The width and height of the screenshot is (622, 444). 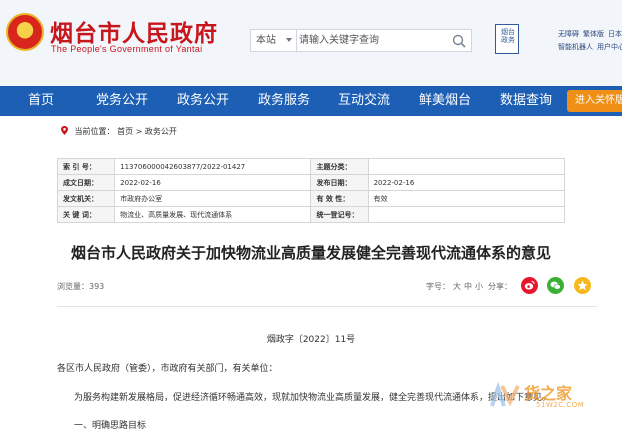 I want to click on site-subtitle: The People's Government of Yantai, so click(x=127, y=49).